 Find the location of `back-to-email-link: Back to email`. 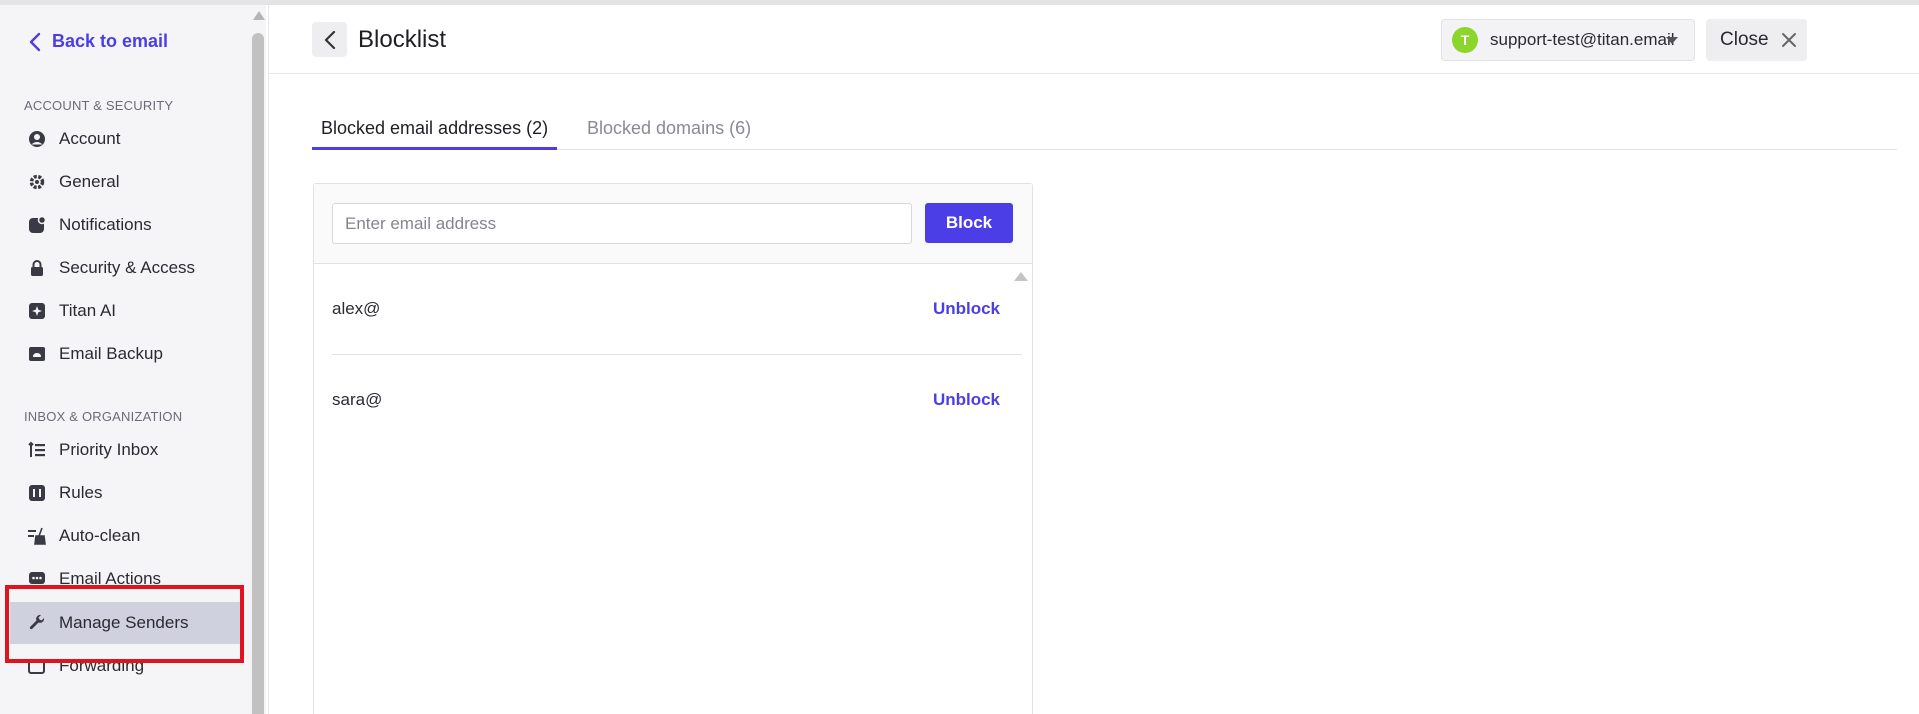

back-to-email-link: Back to email is located at coordinates (98, 41).